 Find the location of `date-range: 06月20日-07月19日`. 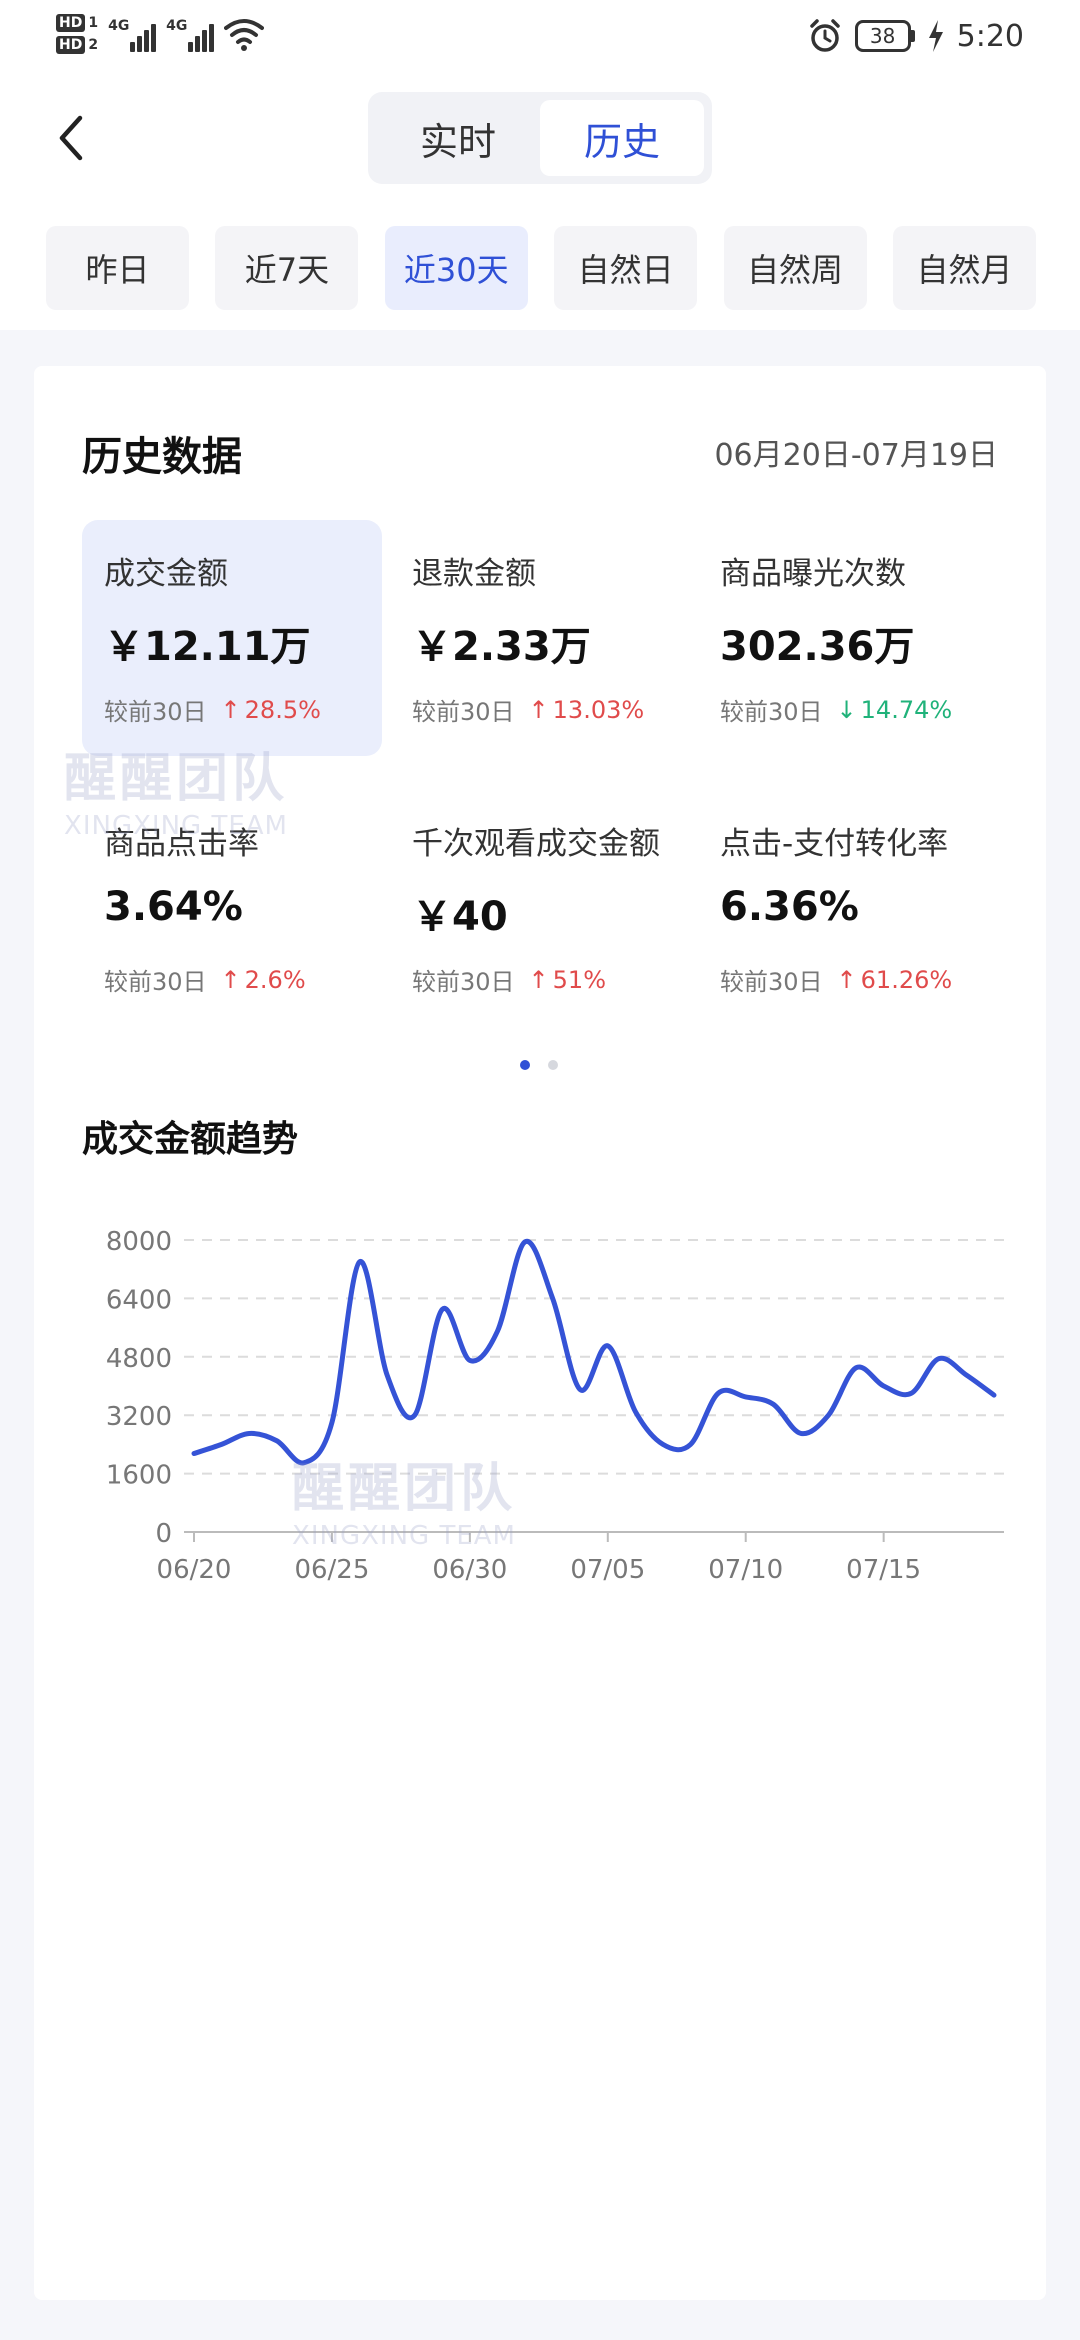

date-range: 06月20日-07月19日 is located at coordinates (856, 455).